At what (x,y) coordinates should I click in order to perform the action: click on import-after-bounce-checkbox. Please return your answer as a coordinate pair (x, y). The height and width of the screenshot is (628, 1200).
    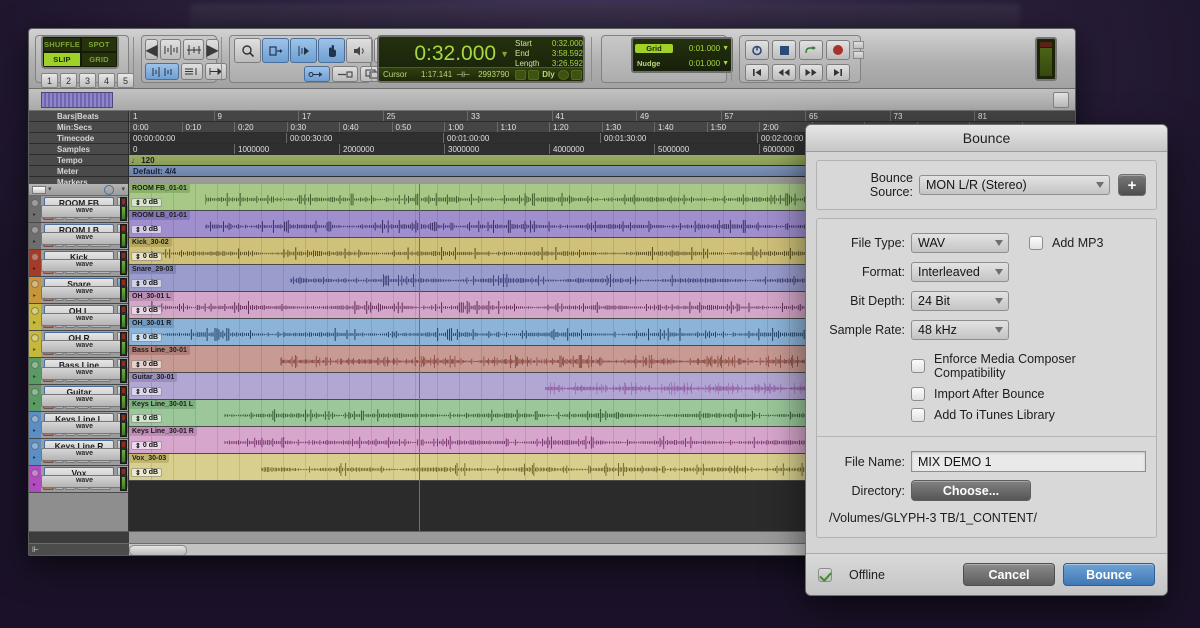
    Looking at the image, I should click on (918, 394).